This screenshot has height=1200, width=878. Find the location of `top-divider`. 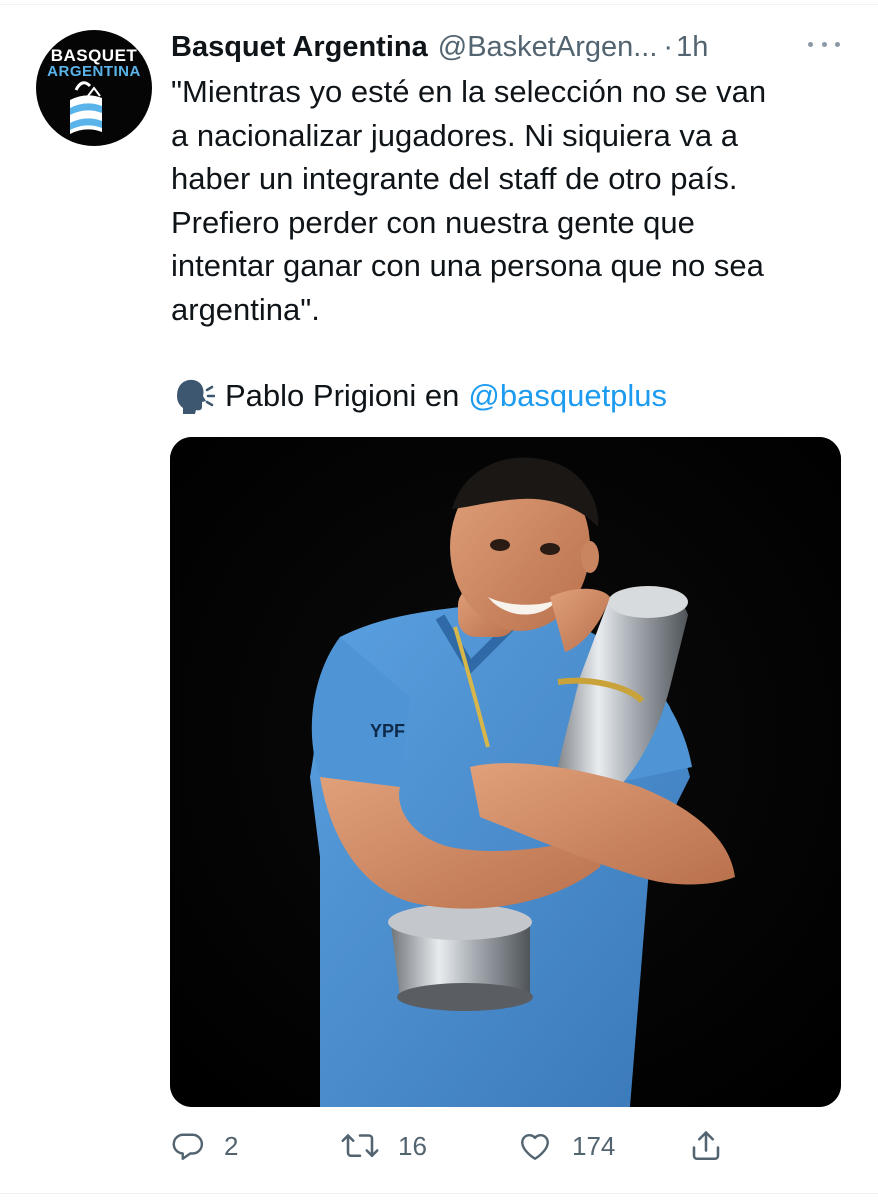

top-divider is located at coordinates (439, 4).